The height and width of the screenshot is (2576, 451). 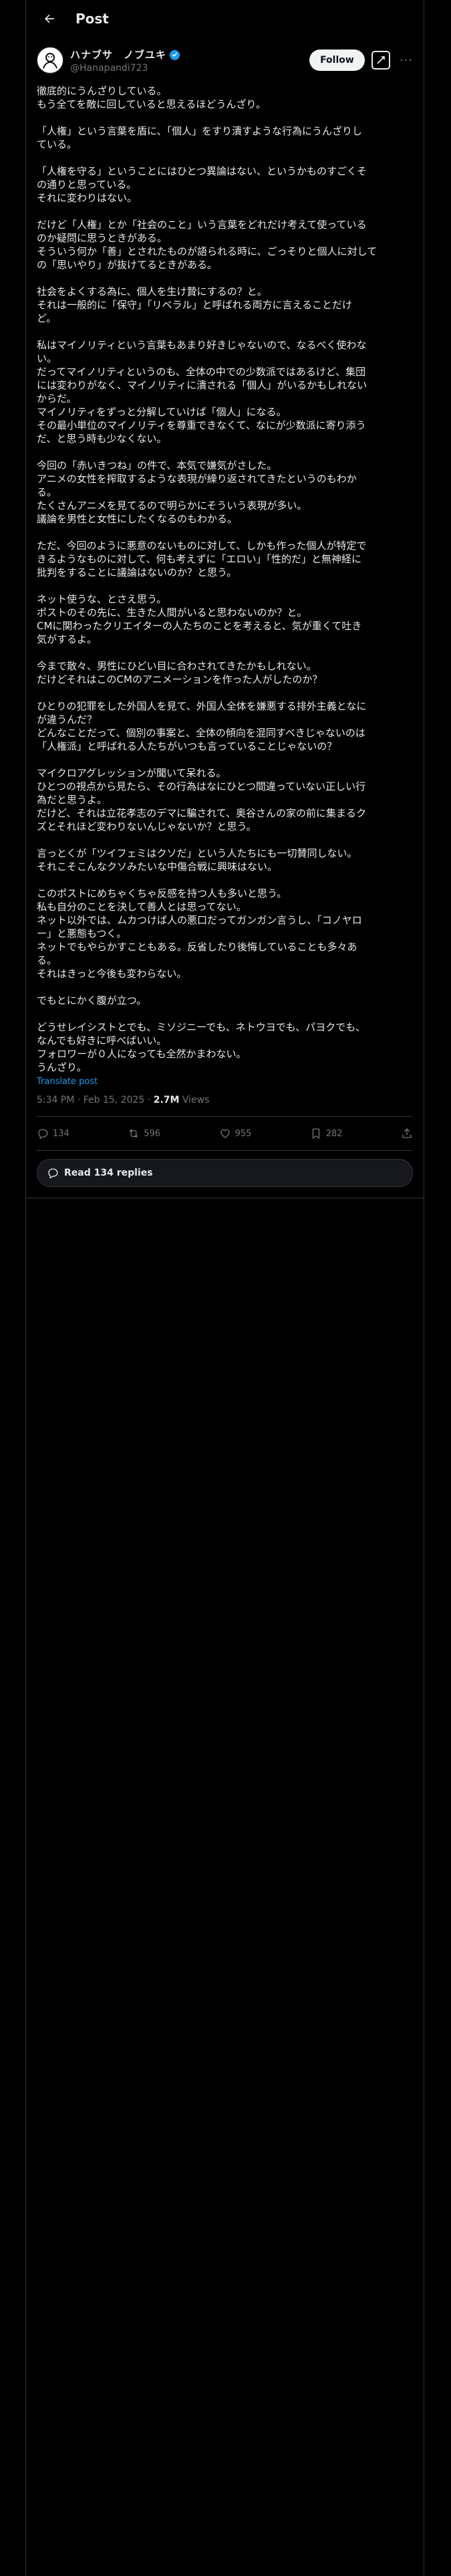 I want to click on post-line: でもとにかく腹が立つ。, so click(x=92, y=1000).